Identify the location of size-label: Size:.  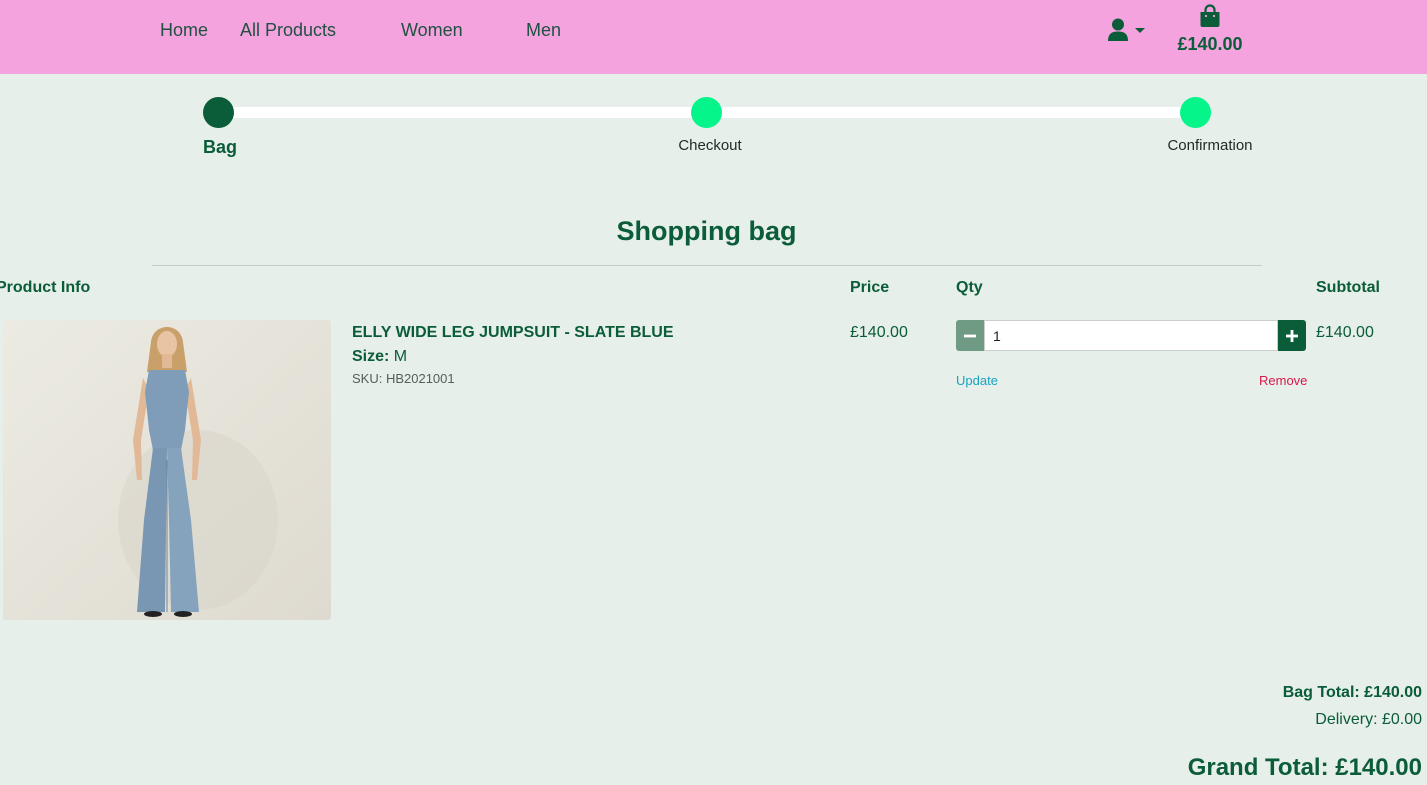
(371, 356).